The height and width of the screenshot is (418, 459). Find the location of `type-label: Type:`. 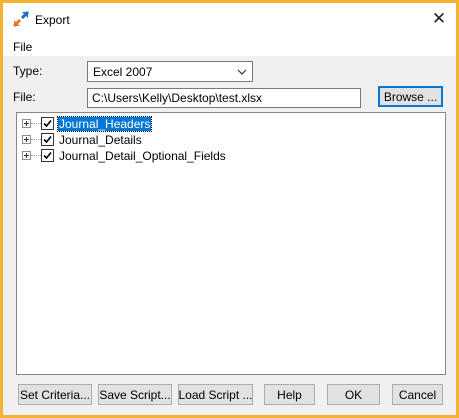

type-label: Type: is located at coordinates (28, 71).